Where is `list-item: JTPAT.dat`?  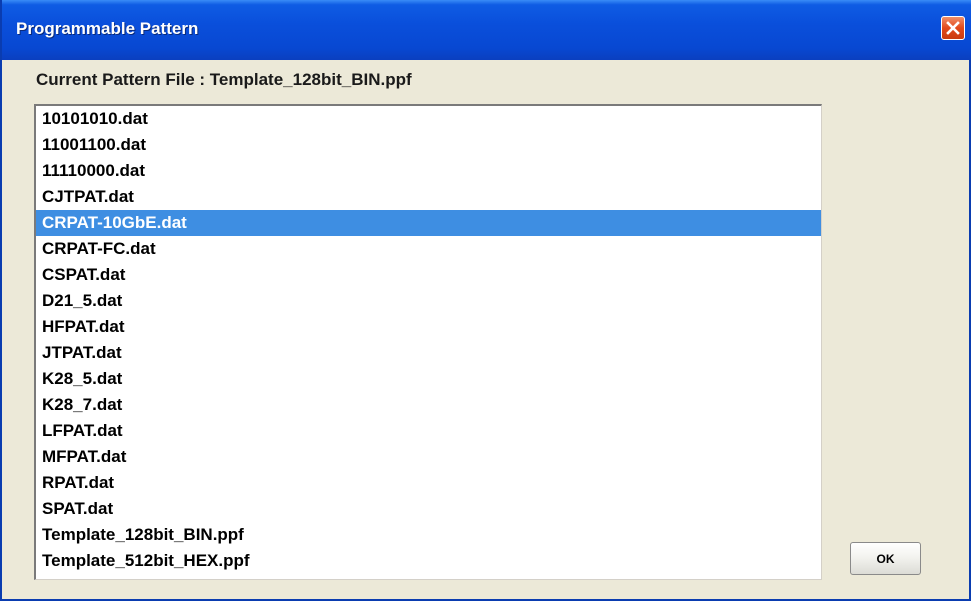 list-item: JTPAT.dat is located at coordinates (428, 353).